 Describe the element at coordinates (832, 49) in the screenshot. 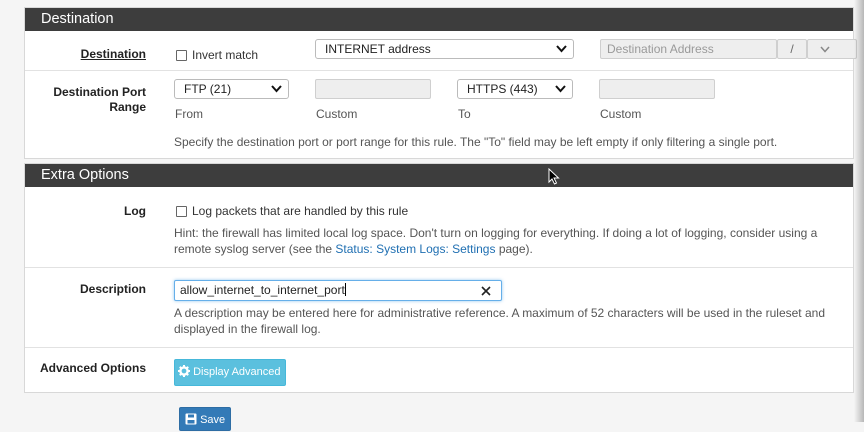

I see `destination-mask-select` at that location.